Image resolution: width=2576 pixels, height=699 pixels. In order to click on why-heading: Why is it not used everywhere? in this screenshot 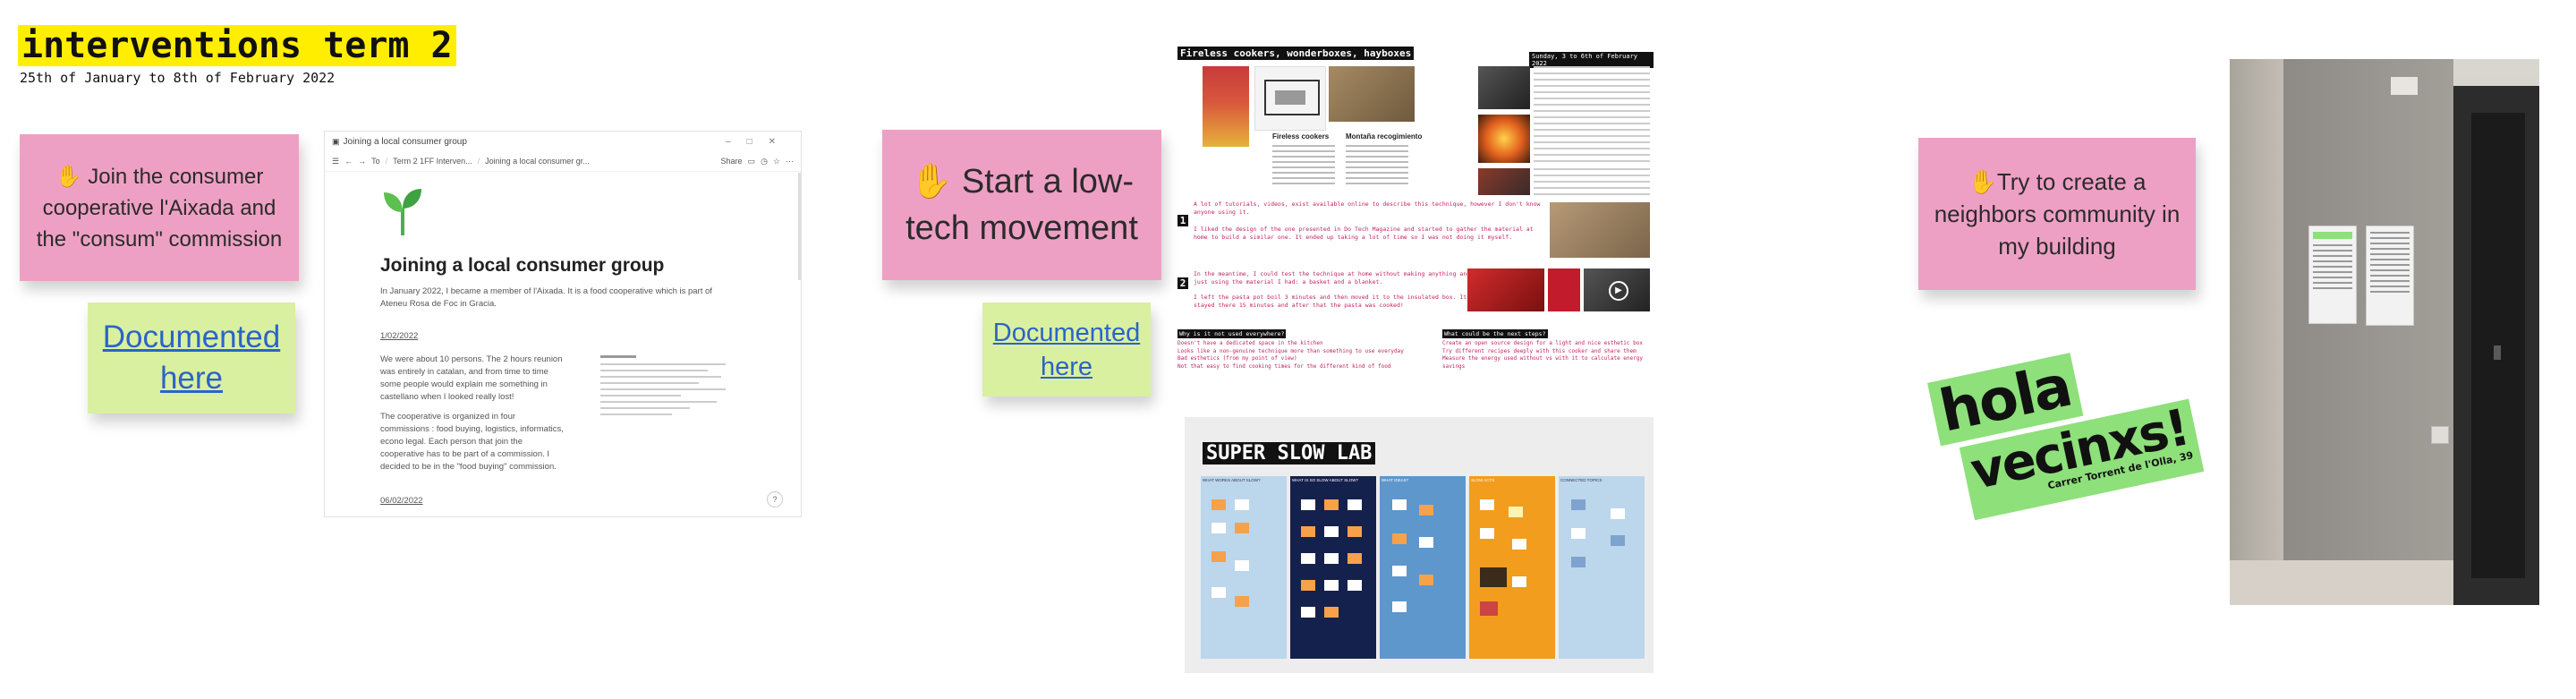, I will do `click(1232, 334)`.